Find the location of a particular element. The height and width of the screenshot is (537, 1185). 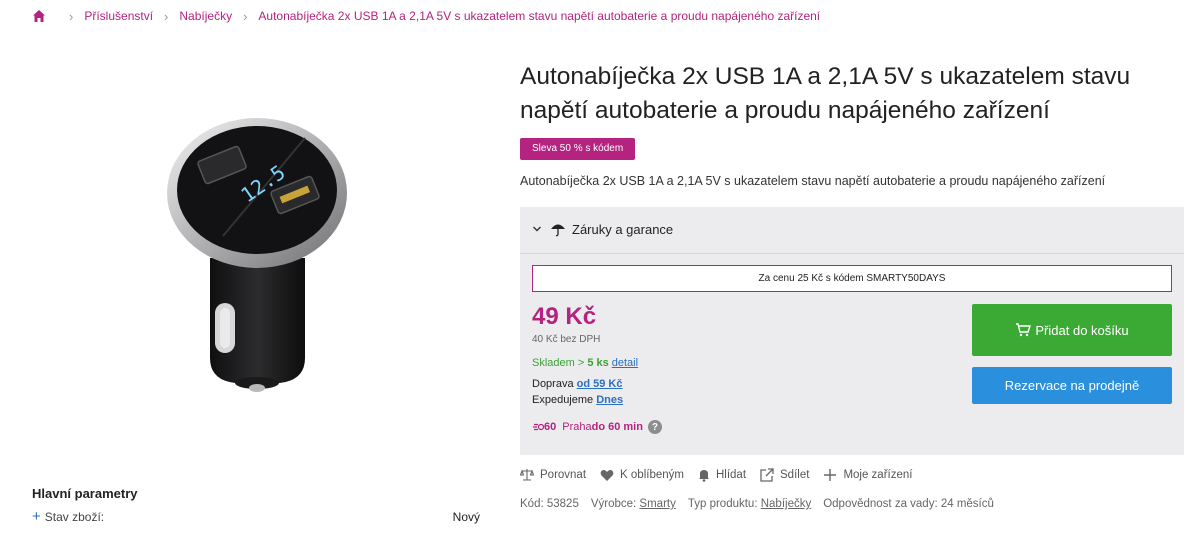

watch-action: Hlídat is located at coordinates (722, 475).